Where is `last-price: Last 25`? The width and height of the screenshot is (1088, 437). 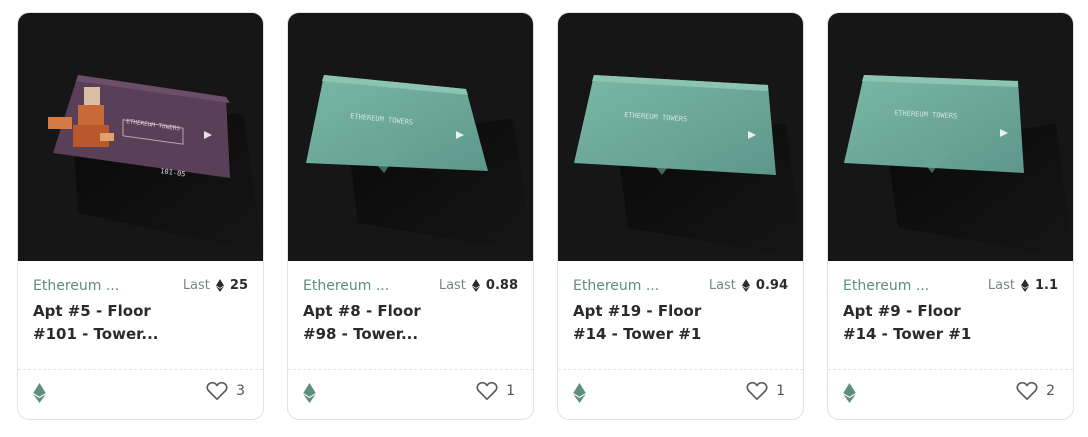 last-price: Last 25 is located at coordinates (215, 285).